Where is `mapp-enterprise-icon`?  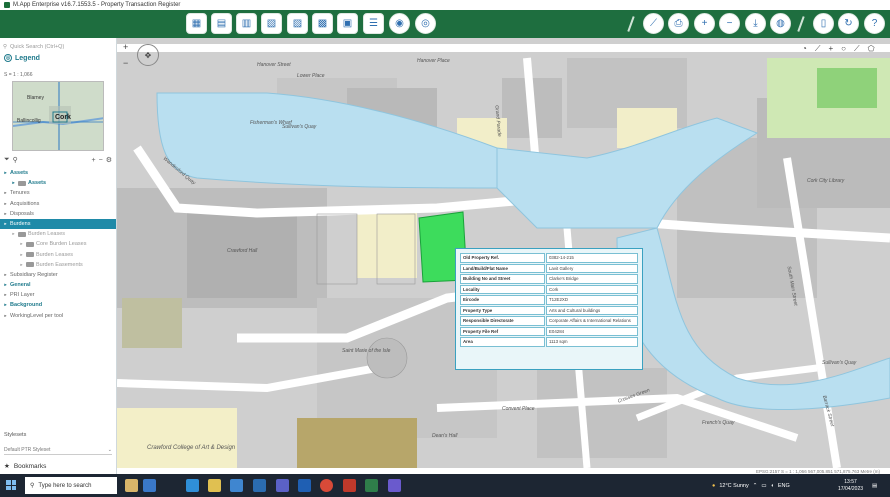 mapp-enterprise-icon is located at coordinates (371, 485).